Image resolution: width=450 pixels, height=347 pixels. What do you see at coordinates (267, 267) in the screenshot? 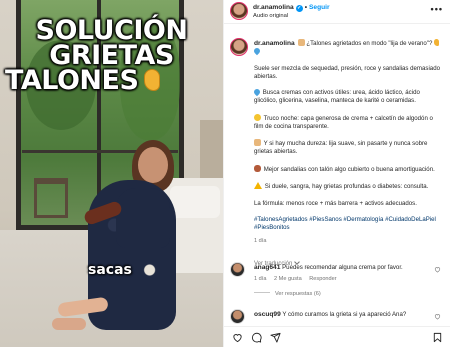
I see `comment-username: anag641` at bounding box center [267, 267].